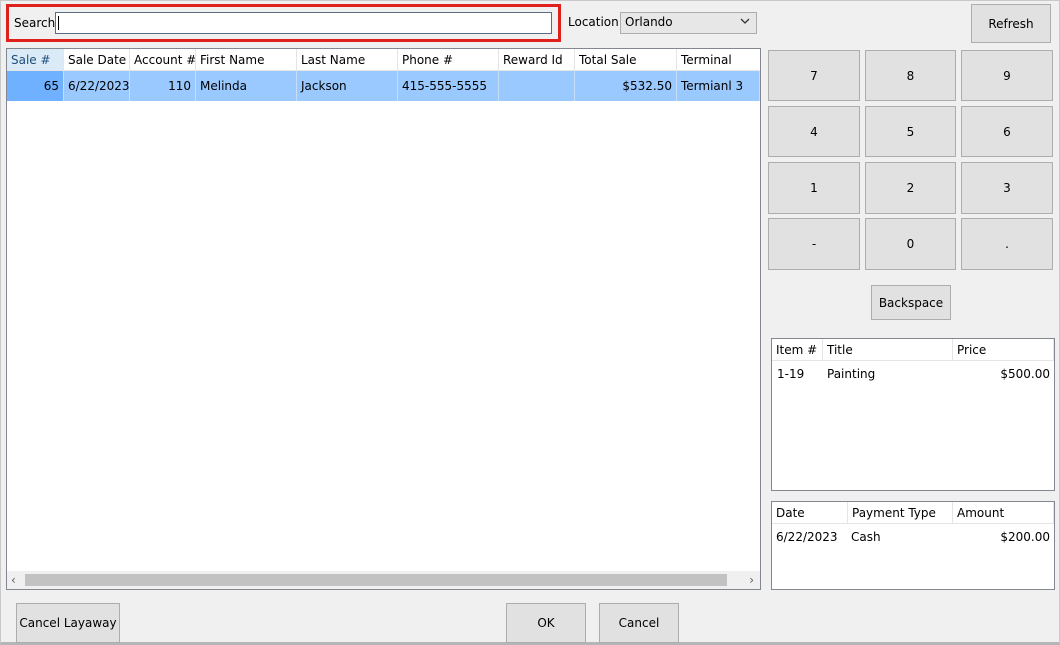  Describe the element at coordinates (1003, 513) in the screenshot. I see `column-header-amount: Amount` at that location.